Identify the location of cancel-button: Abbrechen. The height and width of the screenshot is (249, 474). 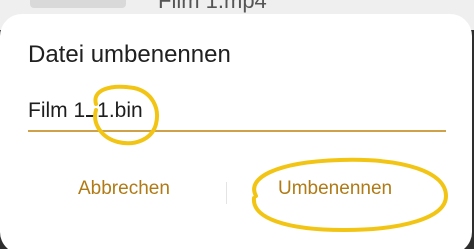
(124, 189).